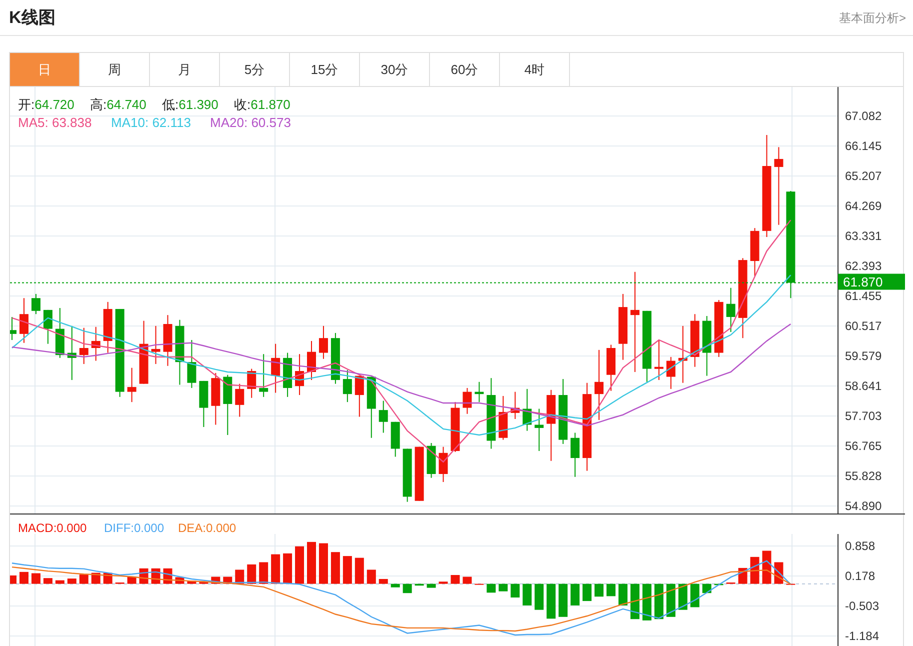 The height and width of the screenshot is (646, 913). What do you see at coordinates (872, 17) in the screenshot?
I see `fundamental-analysis-link: 基本面分析>` at bounding box center [872, 17].